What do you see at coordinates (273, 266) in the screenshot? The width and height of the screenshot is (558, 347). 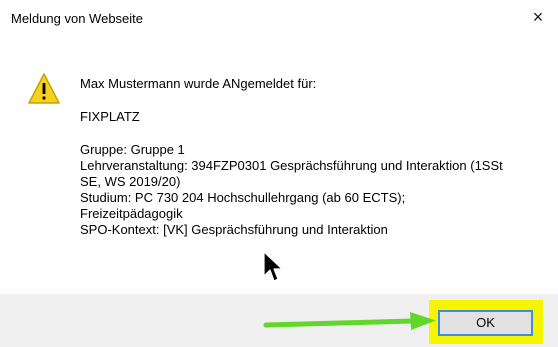 I see `mouse-cursor-icon` at bounding box center [273, 266].